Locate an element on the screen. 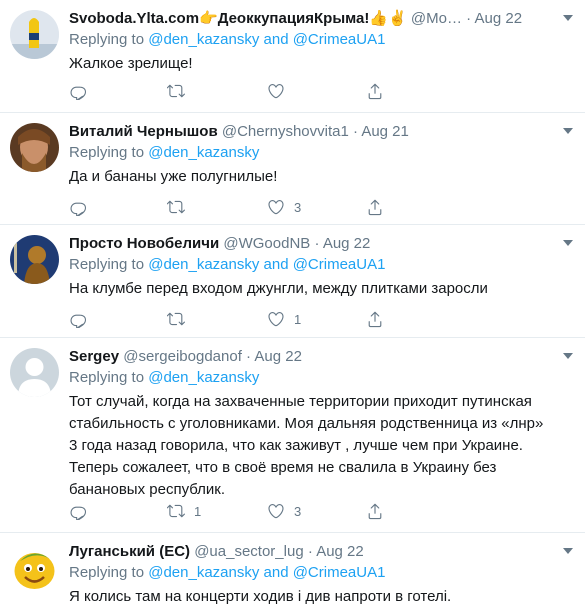  smiley-avatar-icon is located at coordinates (34, 567).